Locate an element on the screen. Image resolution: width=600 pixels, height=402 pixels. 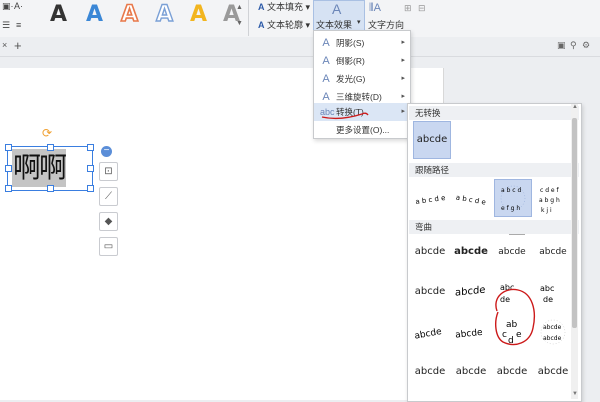
outline-pen-icon: ▭ is located at coordinates (108, 246).